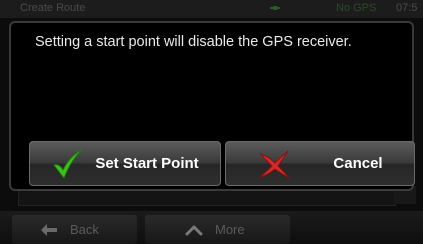 Image resolution: width=423 pixels, height=244 pixels. I want to click on back-button: Back, so click(74, 229).